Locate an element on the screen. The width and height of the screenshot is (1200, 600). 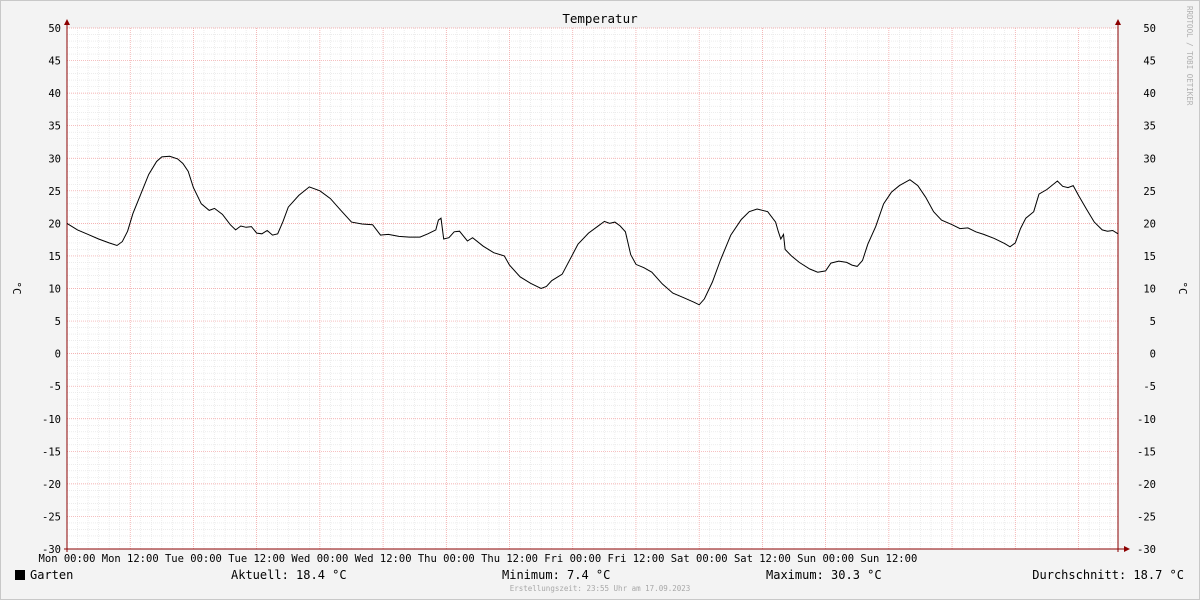
rrdtool-watermark: RRDTOOL / TOBI OETIKER is located at coordinates (1189, 56).